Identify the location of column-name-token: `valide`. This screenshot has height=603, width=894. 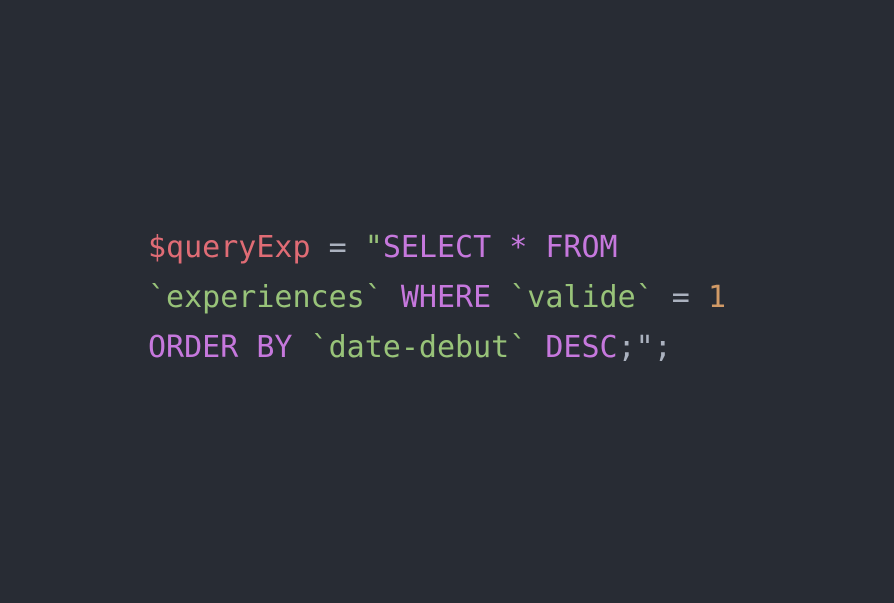
(581, 297).